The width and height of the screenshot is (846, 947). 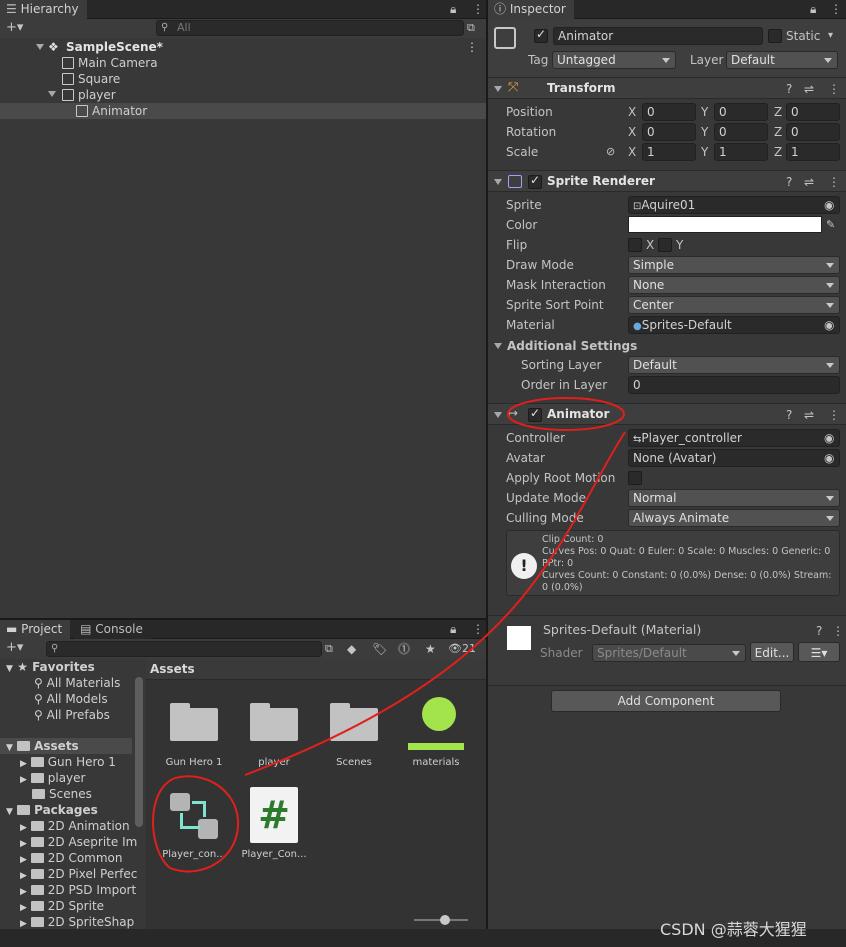 What do you see at coordinates (35, 629) in the screenshot?
I see `tab-project: ▬ Project` at bounding box center [35, 629].